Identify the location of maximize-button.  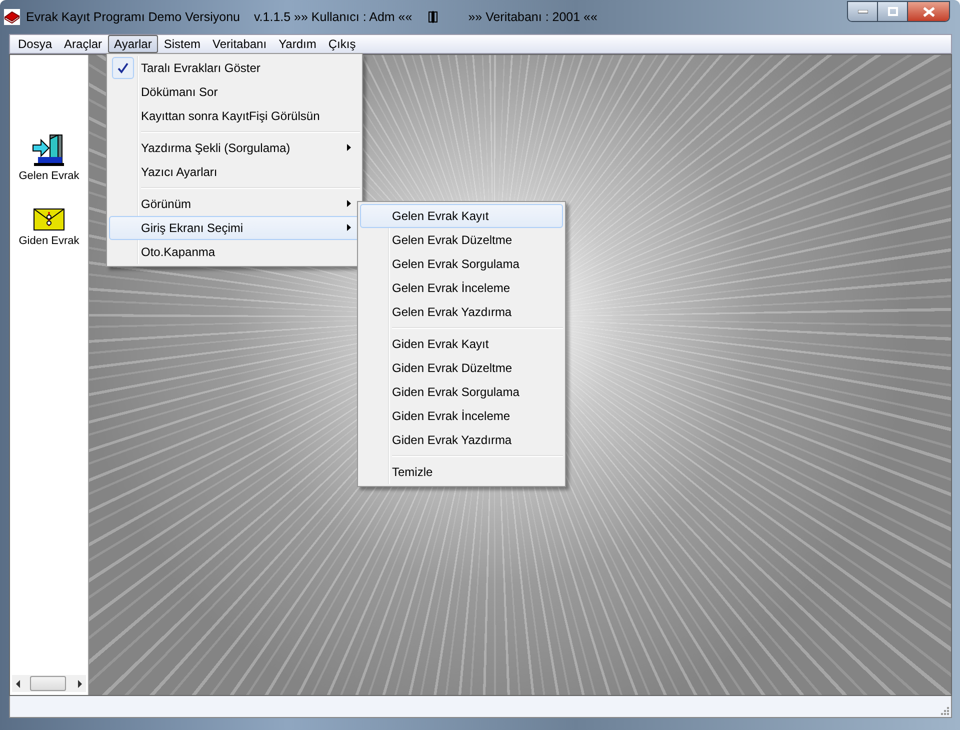
(893, 11).